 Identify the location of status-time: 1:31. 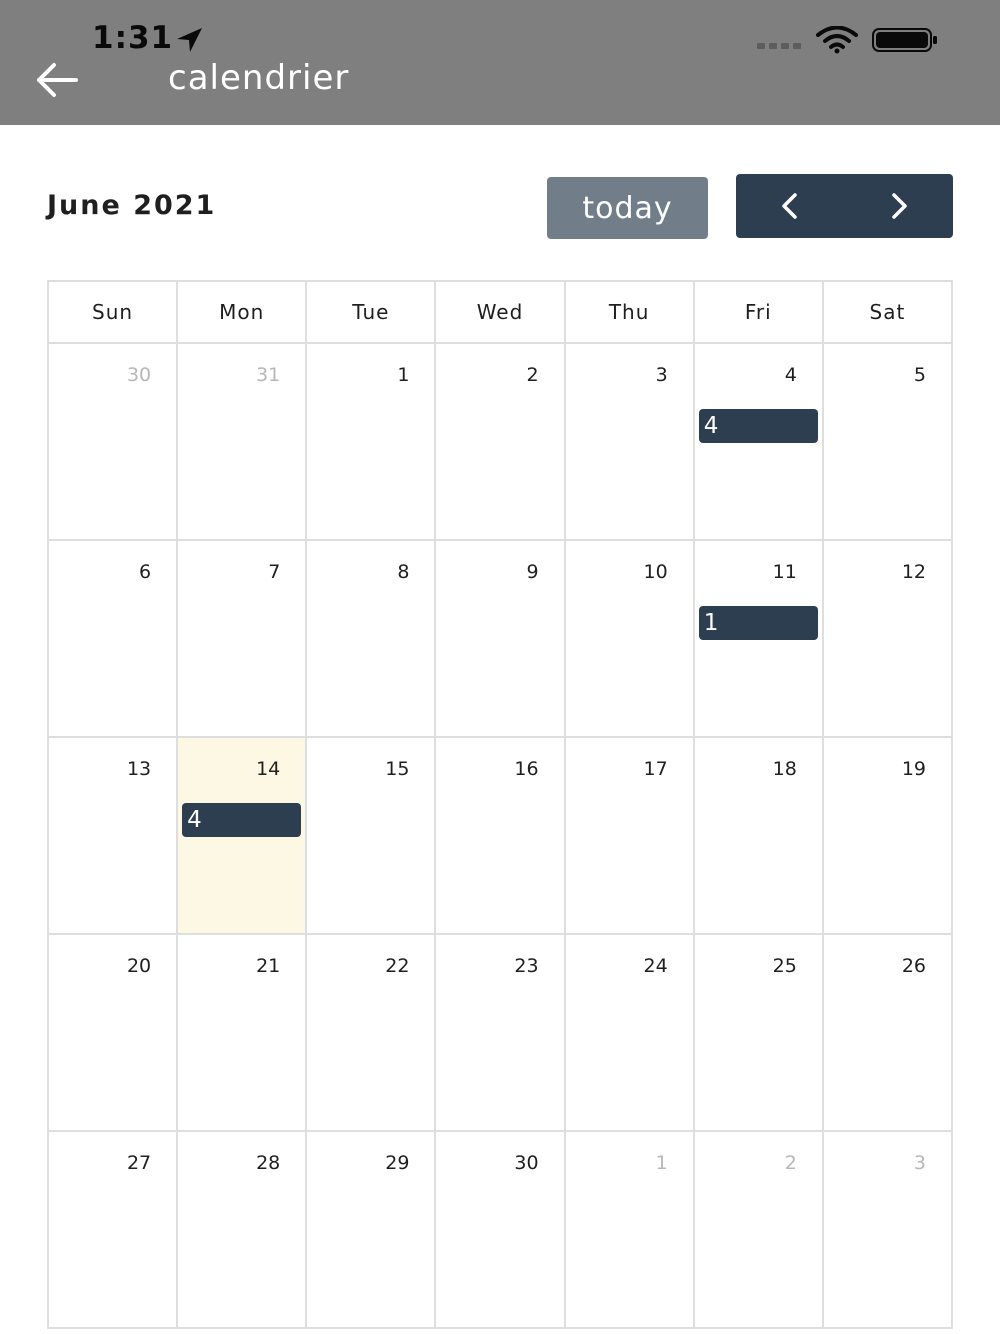
(133, 38).